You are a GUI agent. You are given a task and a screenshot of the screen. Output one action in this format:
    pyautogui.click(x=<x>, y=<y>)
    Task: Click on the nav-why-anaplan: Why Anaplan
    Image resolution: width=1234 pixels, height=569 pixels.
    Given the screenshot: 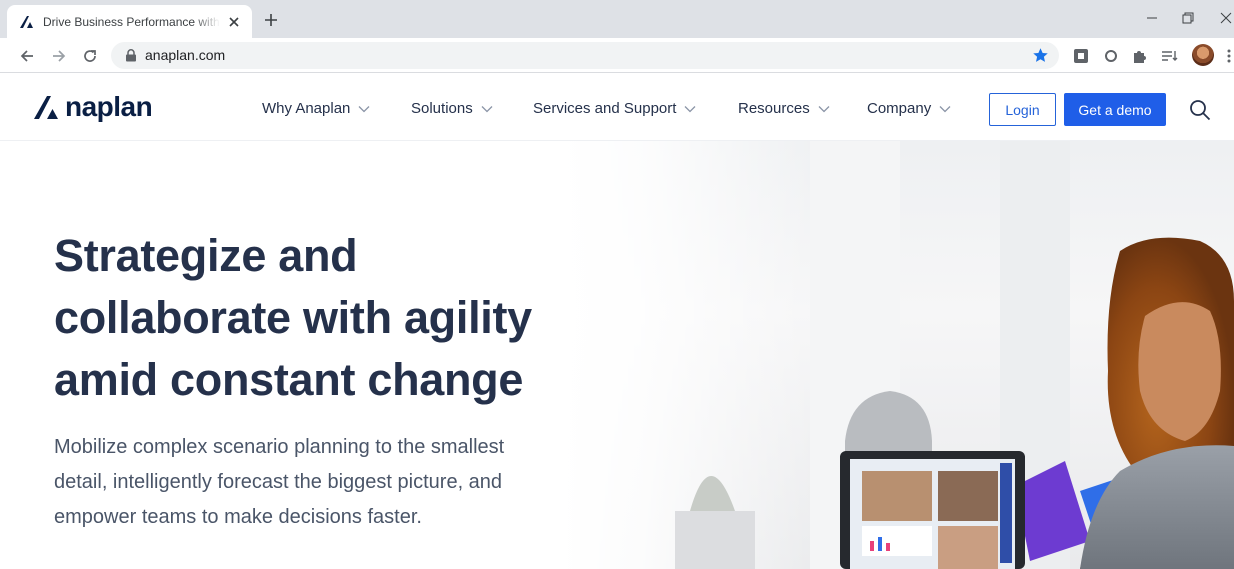 What is the action you would take?
    pyautogui.click(x=316, y=108)
    